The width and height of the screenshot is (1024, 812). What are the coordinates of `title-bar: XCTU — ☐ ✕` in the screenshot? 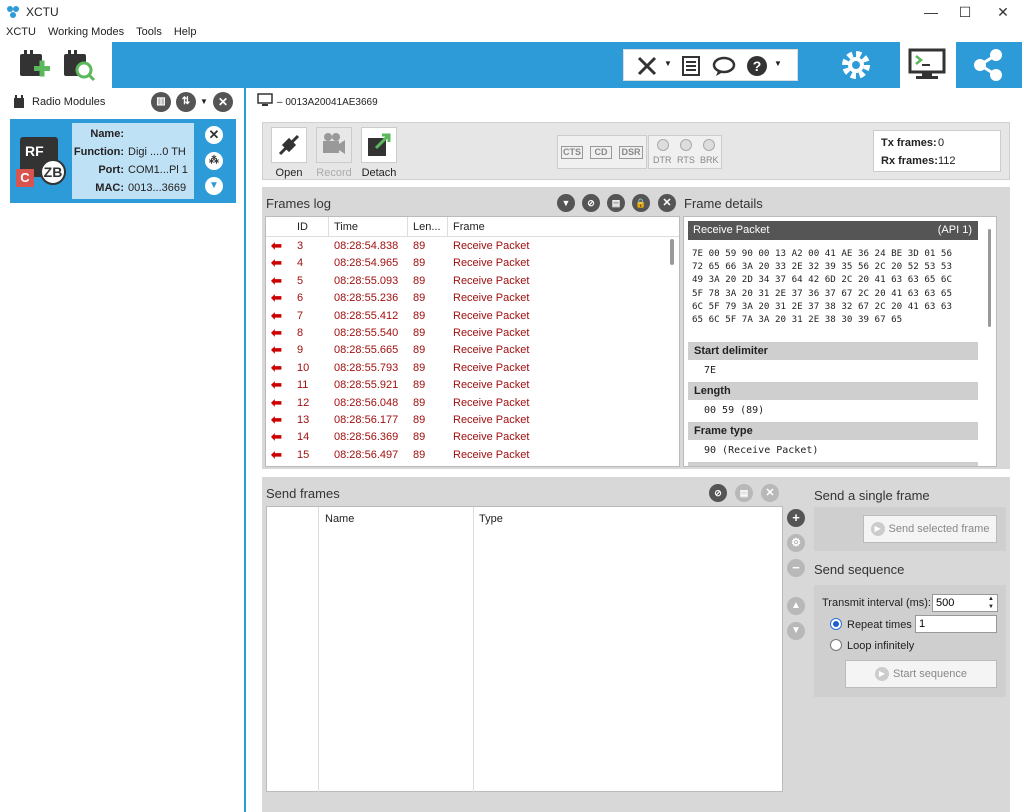 It's located at (512, 12).